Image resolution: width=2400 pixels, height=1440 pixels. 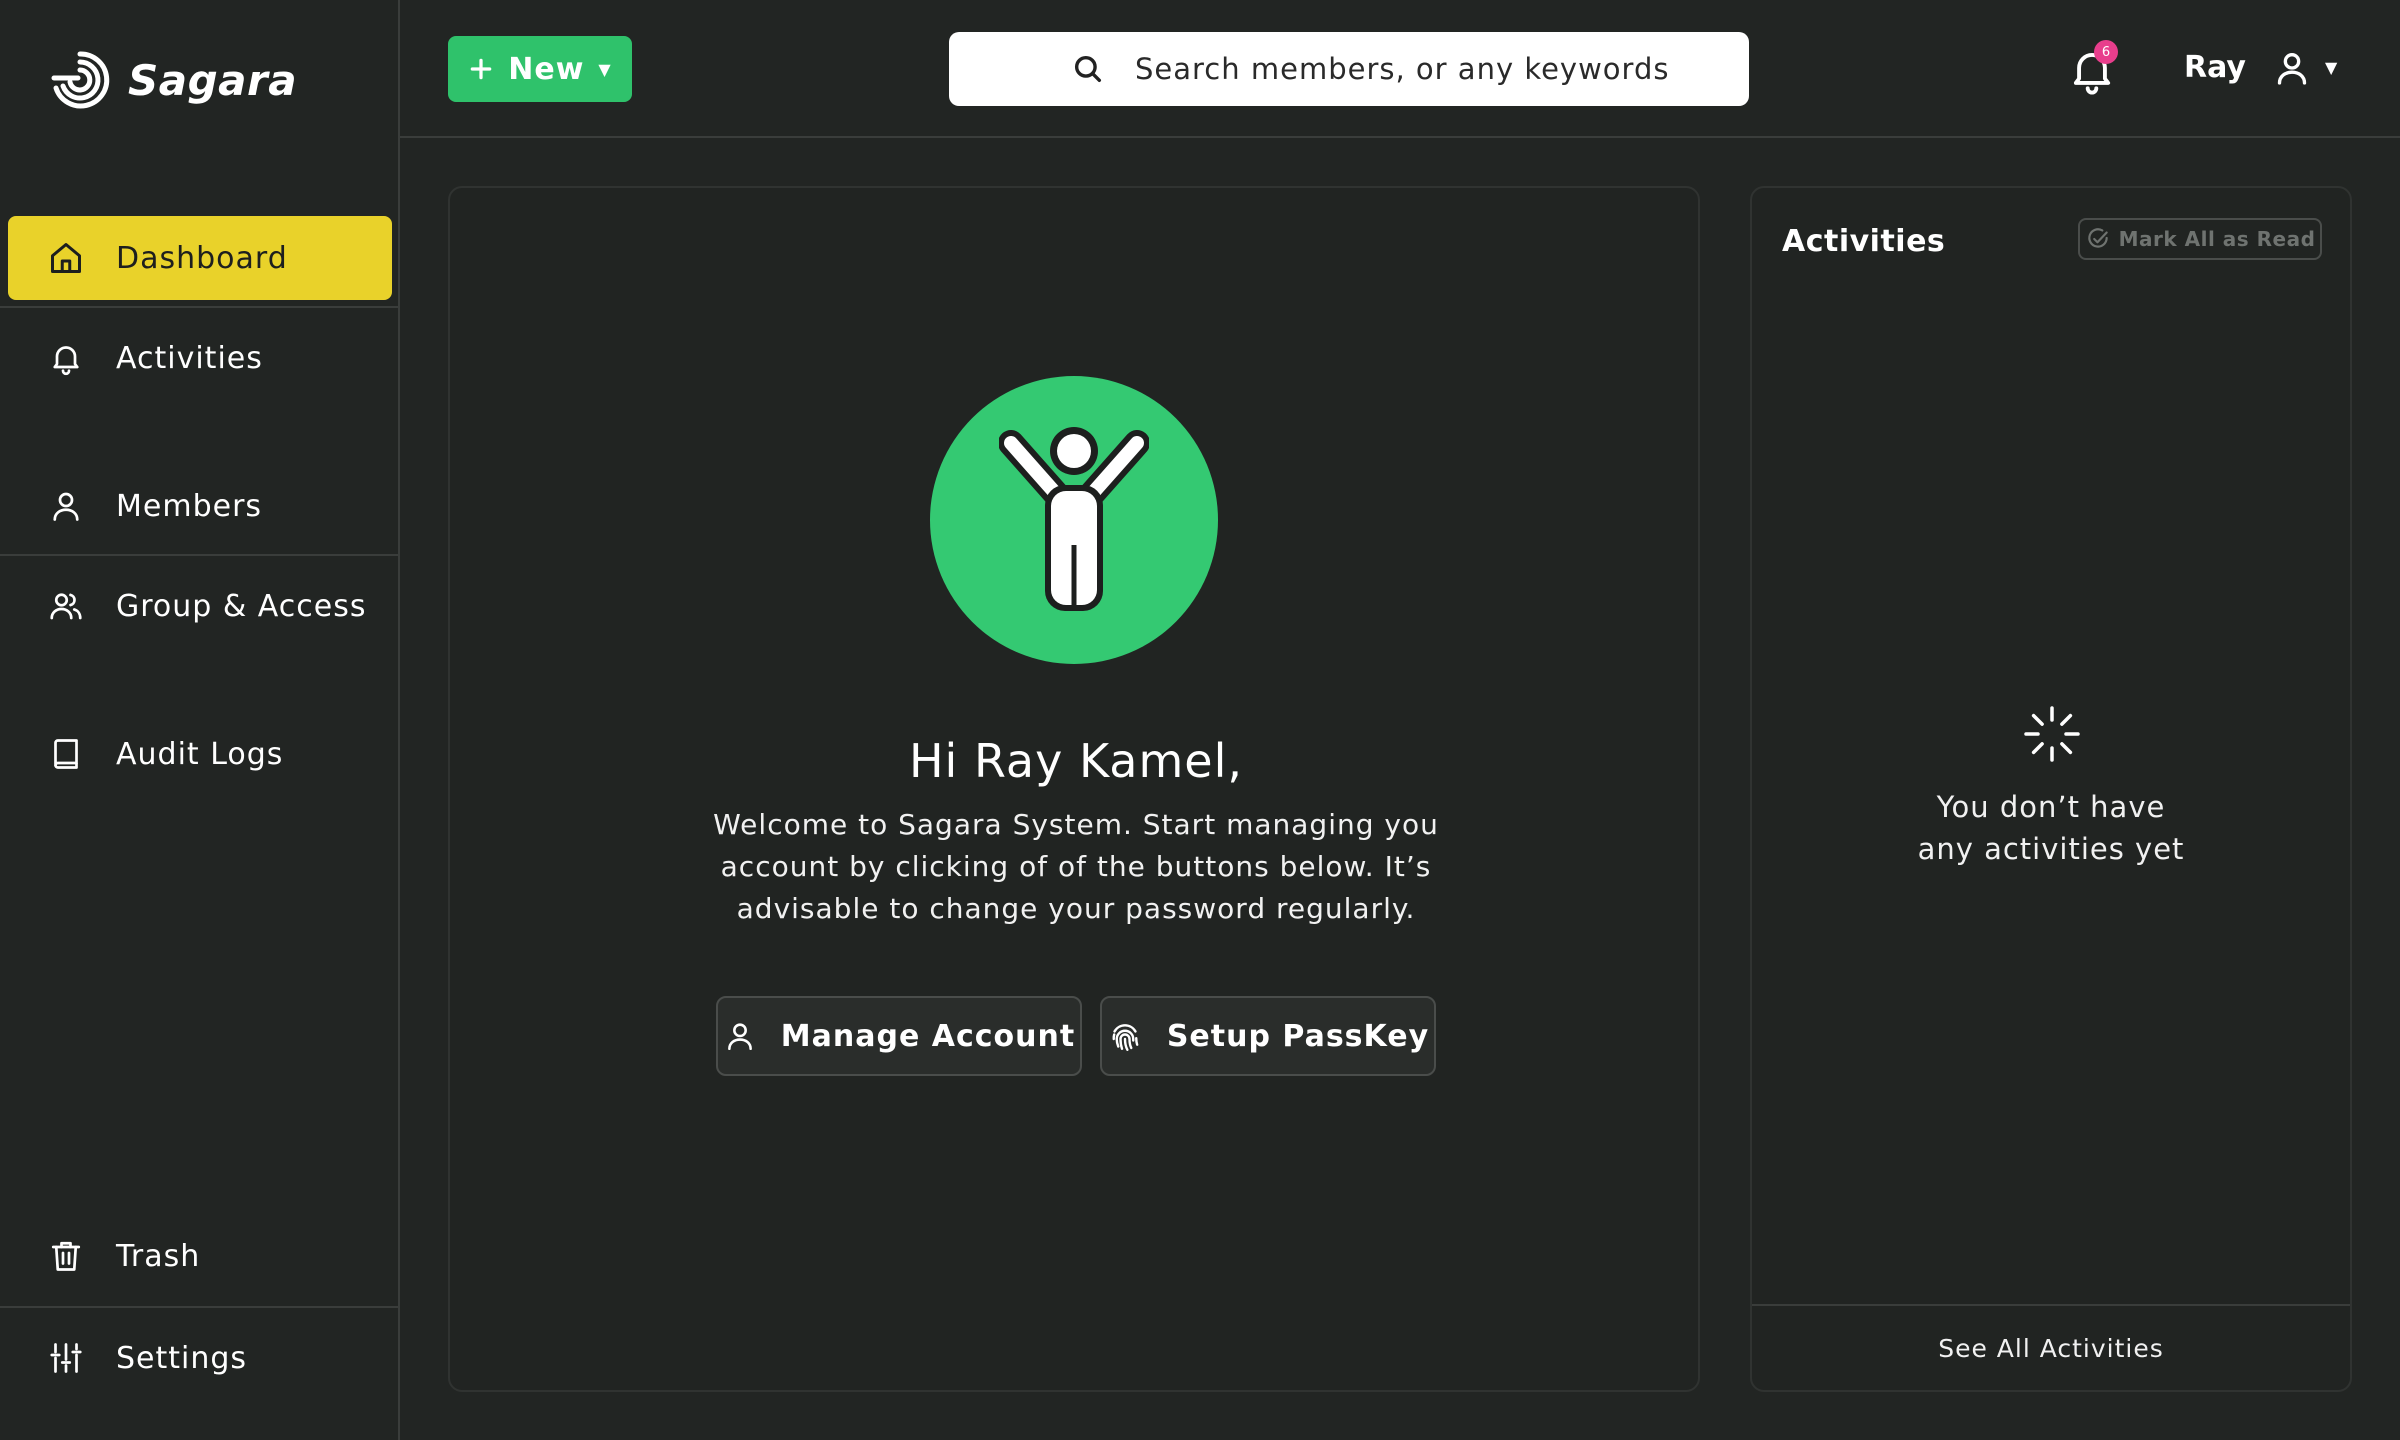 I want to click on sidebar-item-label: Members, so click(x=189, y=506).